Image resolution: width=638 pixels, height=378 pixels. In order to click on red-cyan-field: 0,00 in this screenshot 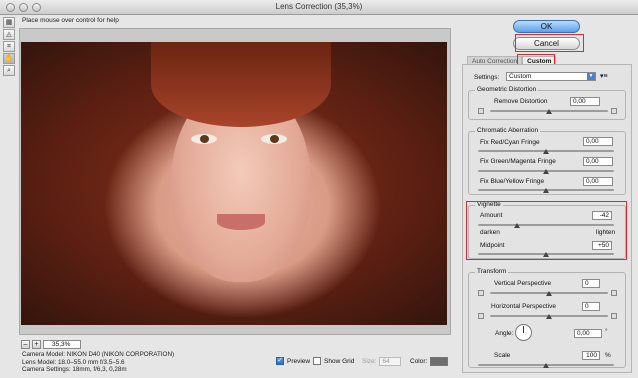, I will do `click(598, 141)`.